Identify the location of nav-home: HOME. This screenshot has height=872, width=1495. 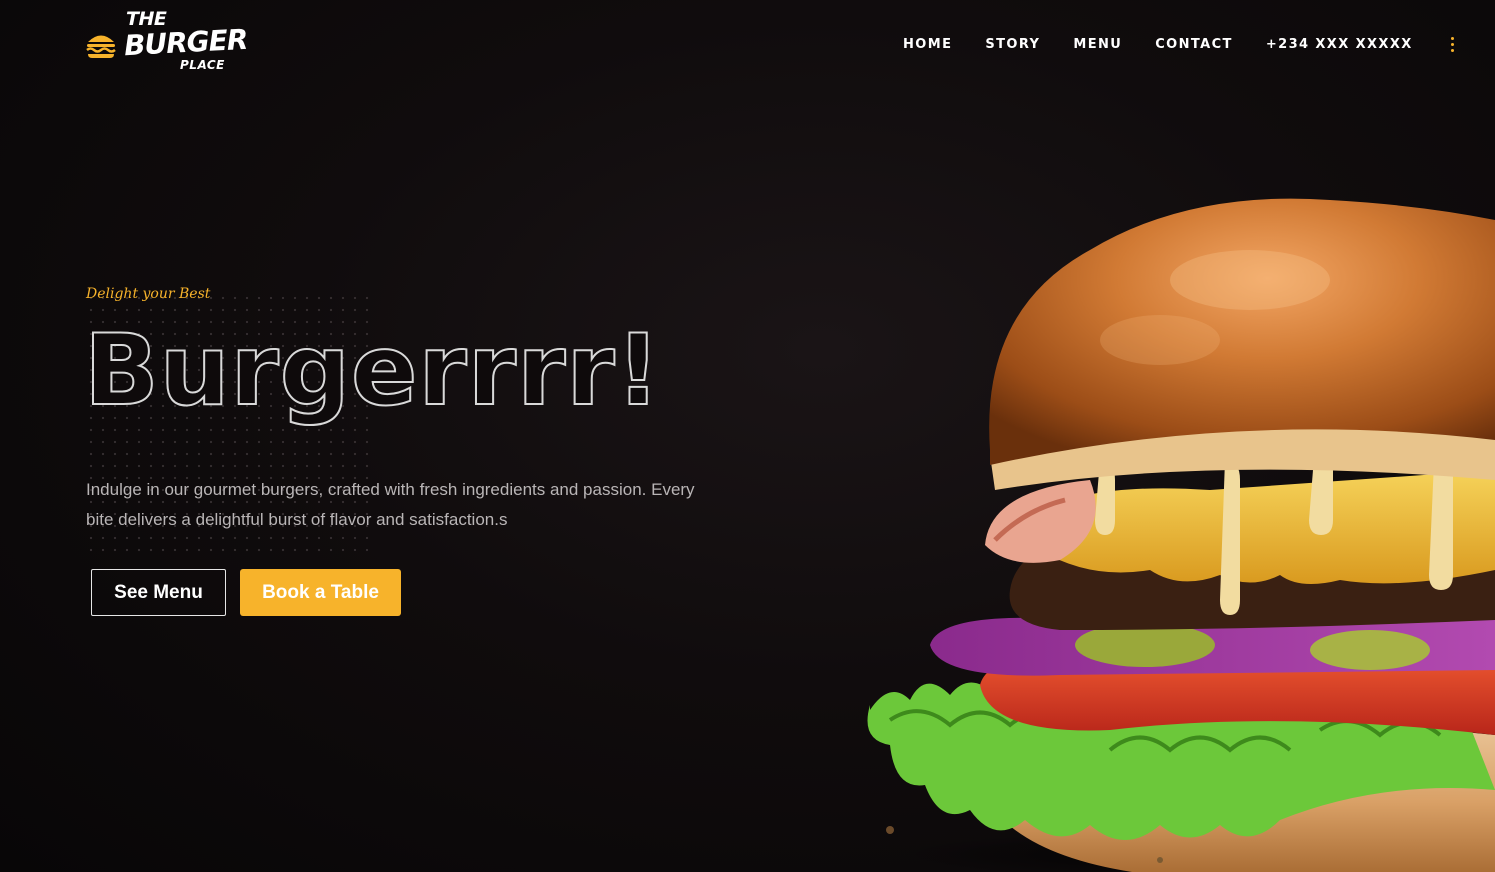
(927, 44).